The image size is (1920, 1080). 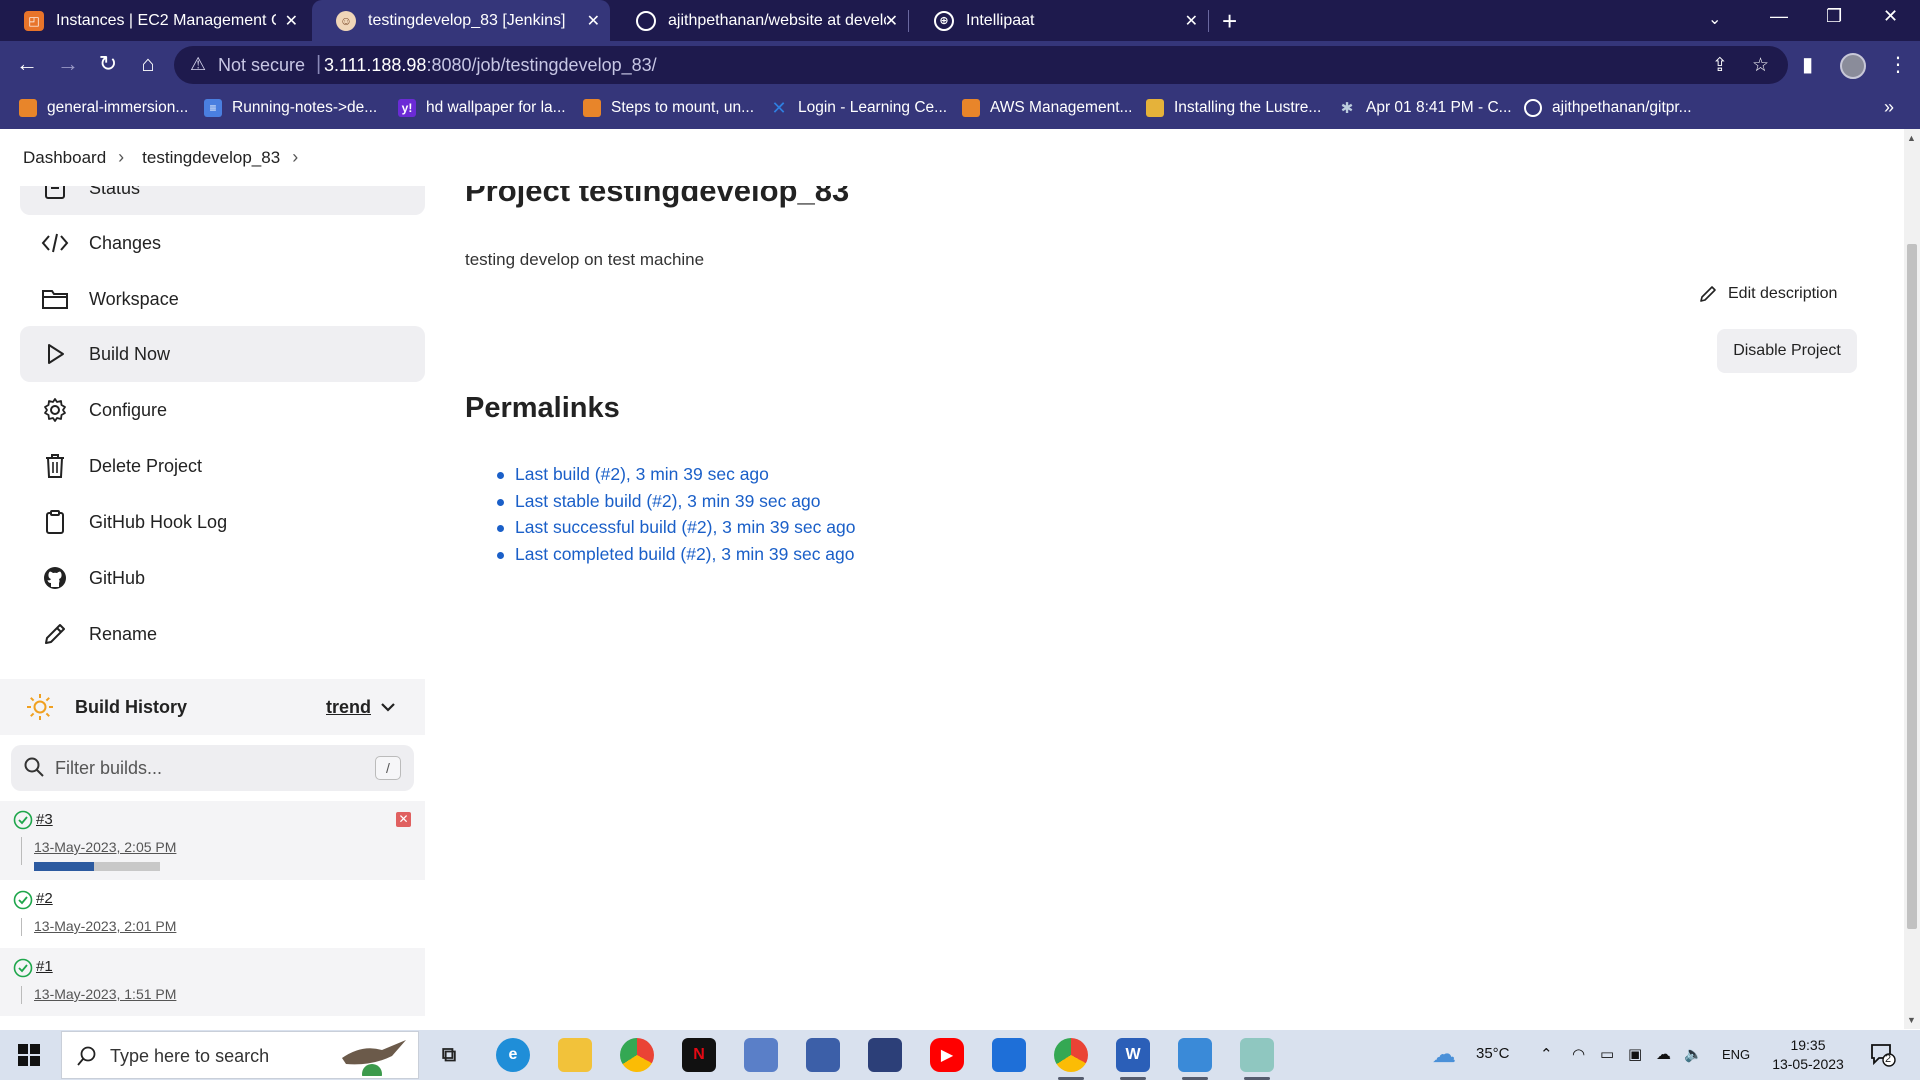 I want to click on sidebar-item-github: GitHub, so click(x=222, y=578).